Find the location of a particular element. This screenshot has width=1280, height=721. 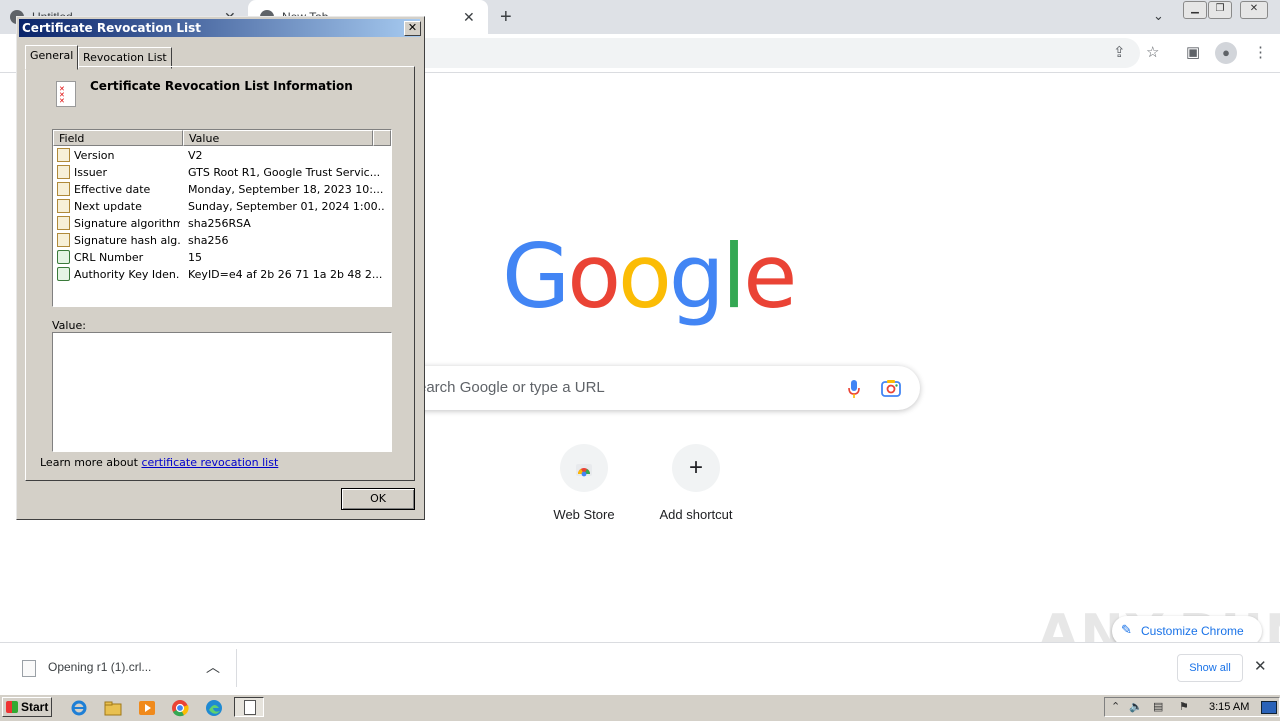

column-value: Value is located at coordinates (278, 138).